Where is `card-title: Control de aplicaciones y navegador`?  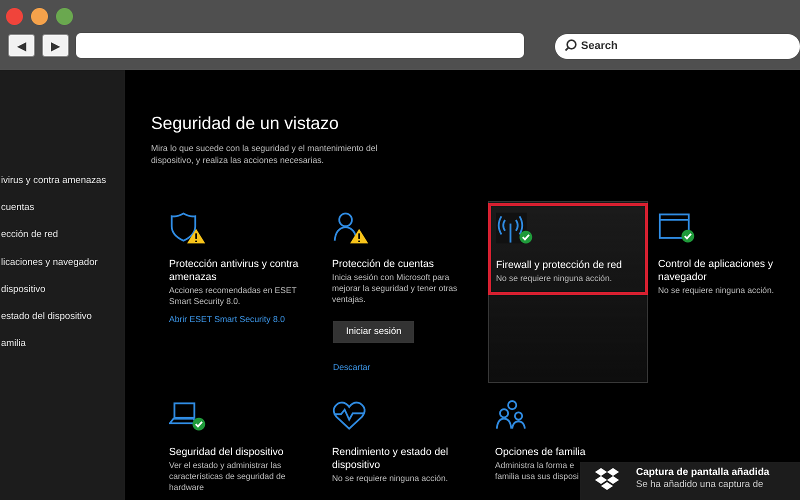 card-title: Control de aplicaciones y navegador is located at coordinates (716, 271).